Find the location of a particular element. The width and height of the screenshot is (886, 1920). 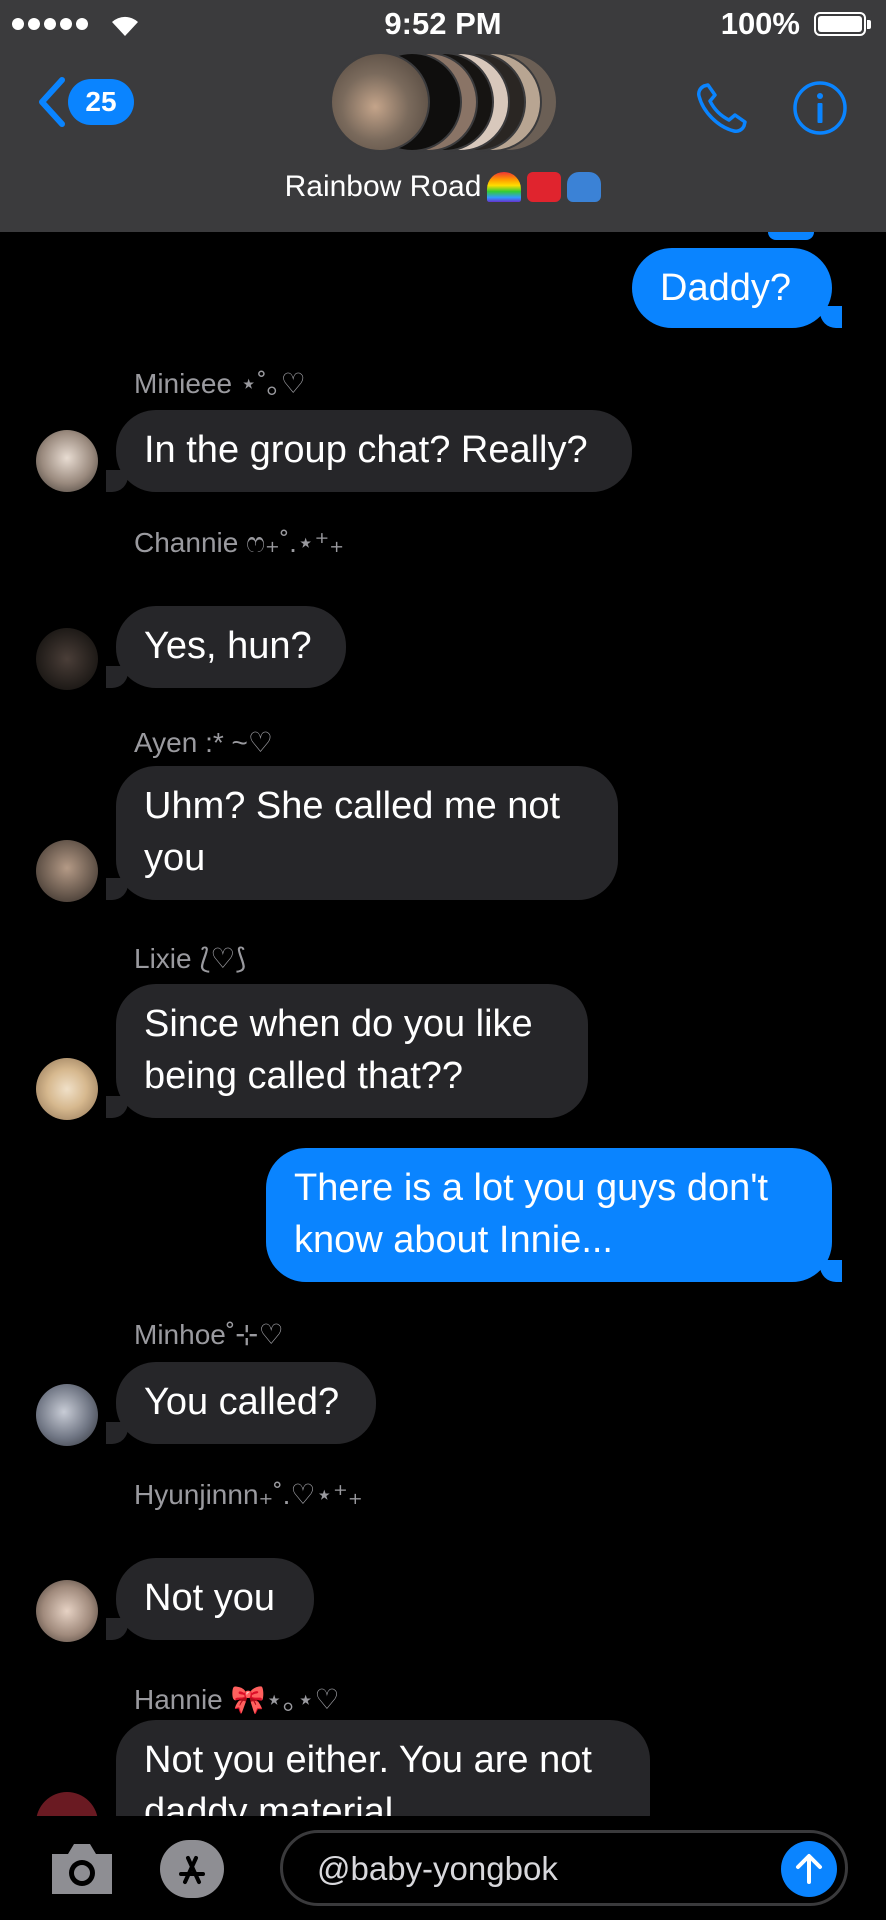

message-text: Not you is located at coordinates (209, 1598).